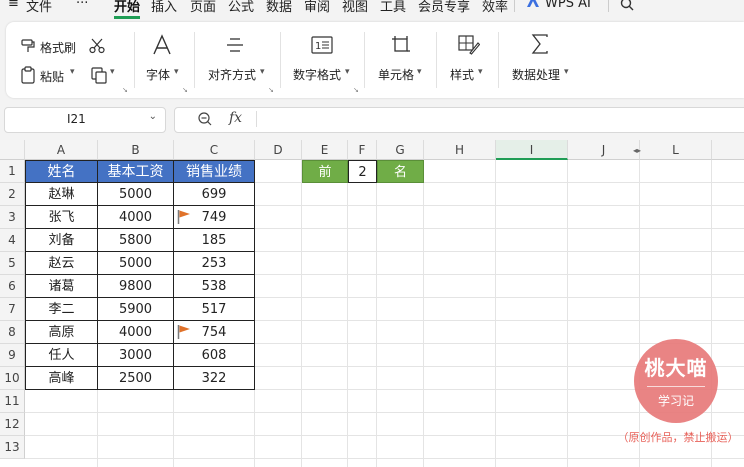  Describe the element at coordinates (676, 150) in the screenshot. I see `column-header-l: L` at that location.